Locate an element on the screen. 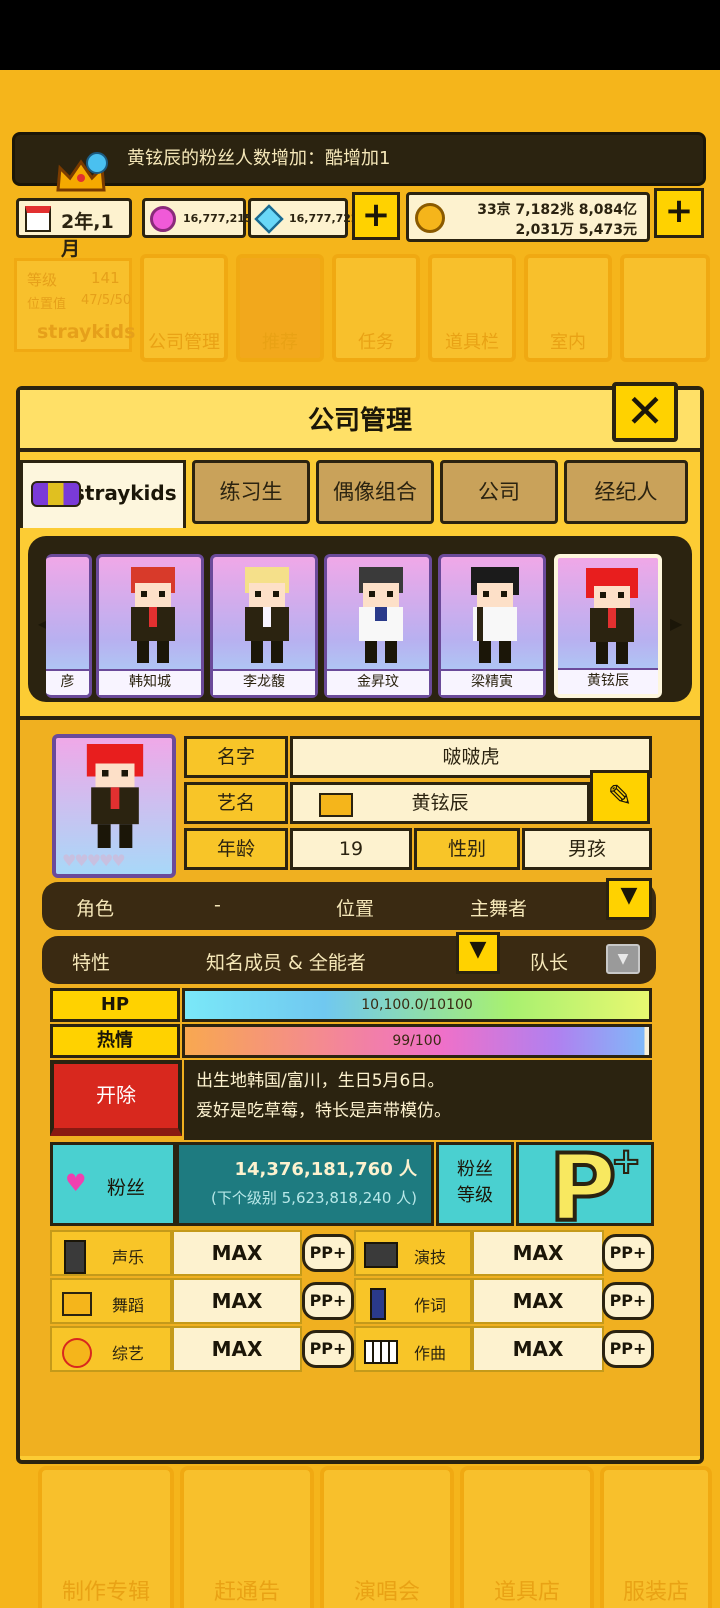  passion-bar: 99/100 is located at coordinates (417, 1041).